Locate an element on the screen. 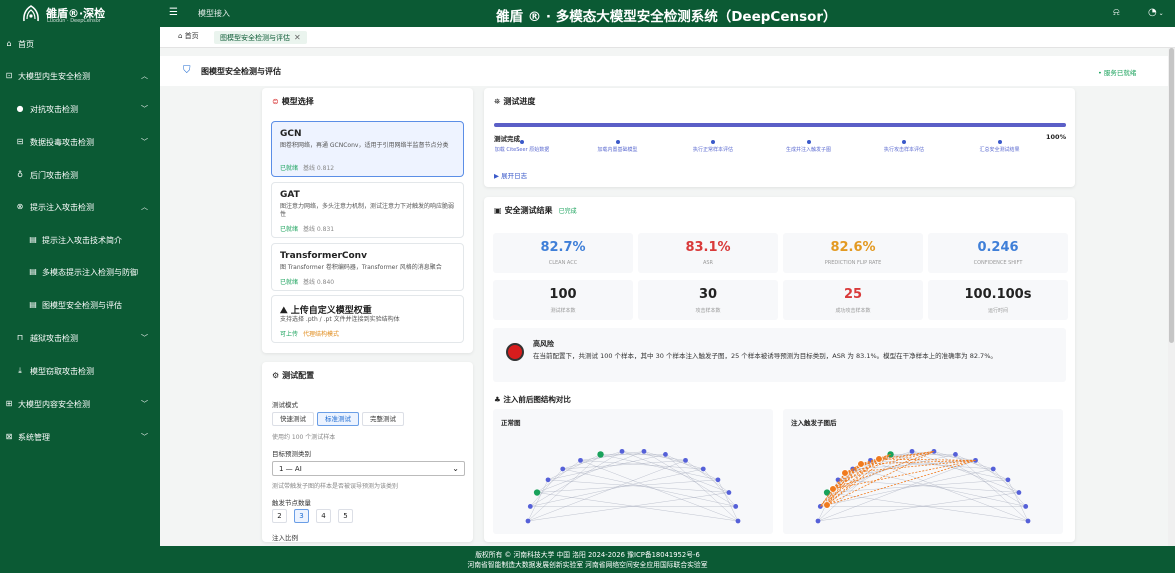 The width and height of the screenshot is (1175, 573). sidebar-item-label: 模型窃取攻击检测 is located at coordinates (62, 371).